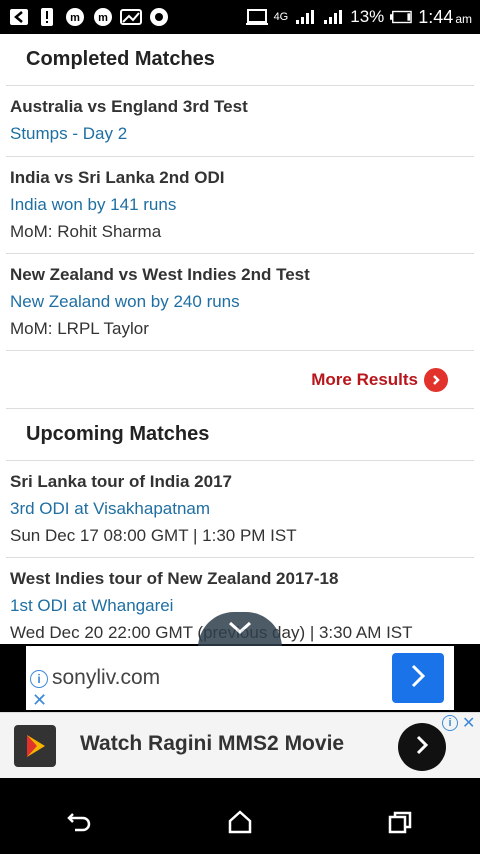  I want to click on more-results-label: More Results, so click(364, 379).